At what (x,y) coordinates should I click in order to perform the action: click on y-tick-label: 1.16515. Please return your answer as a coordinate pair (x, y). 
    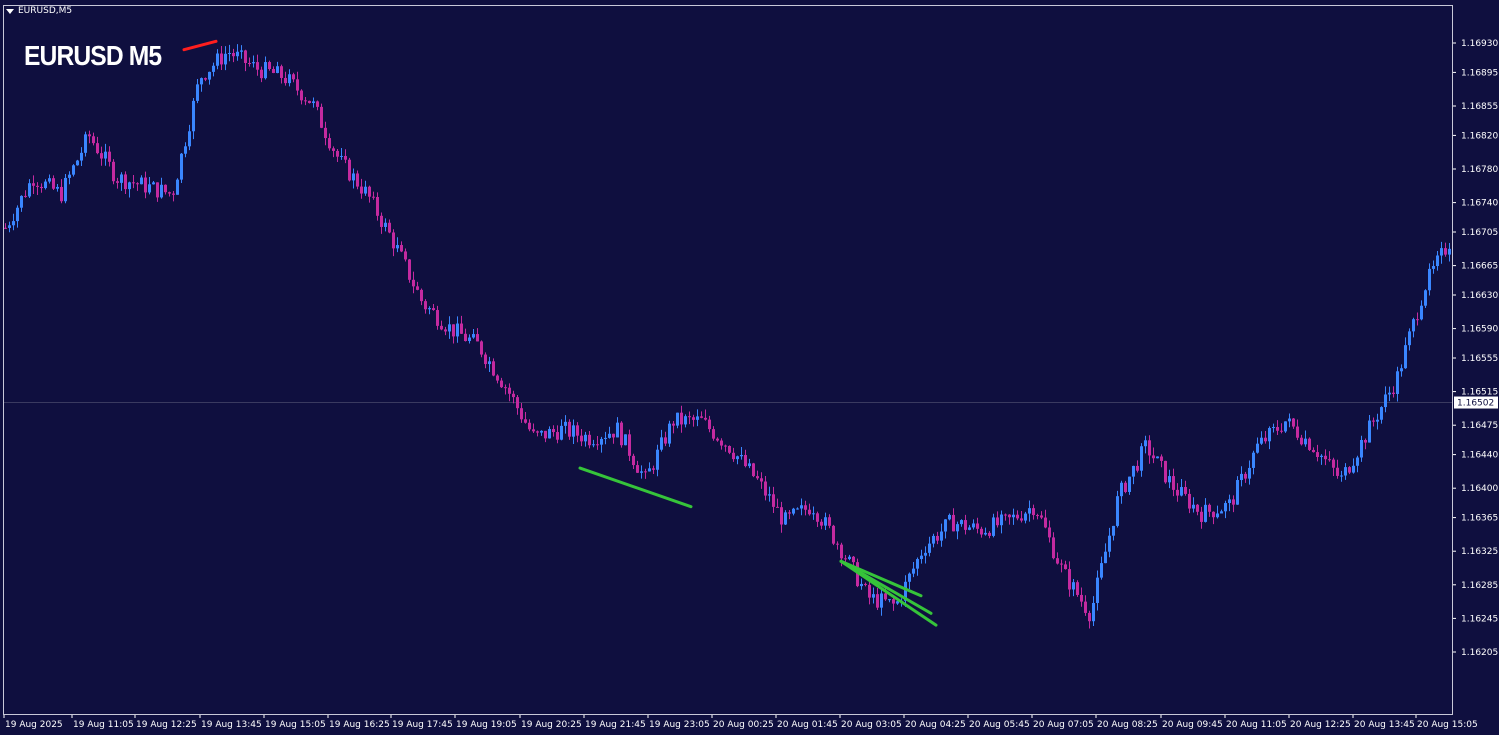
    Looking at the image, I should click on (1479, 393).